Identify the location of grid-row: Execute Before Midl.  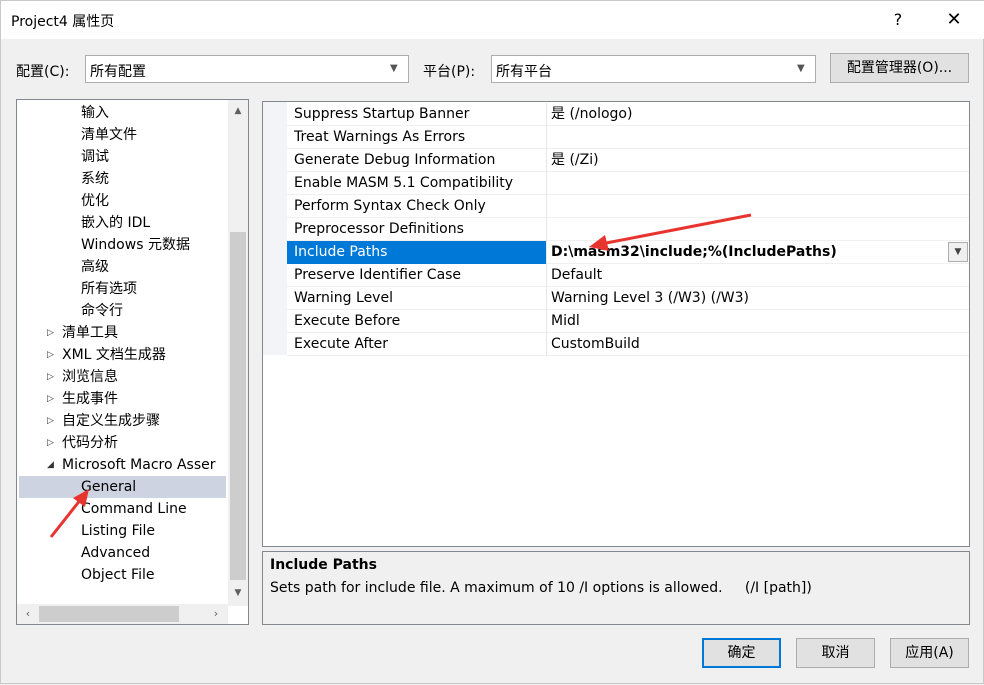
(628, 321).